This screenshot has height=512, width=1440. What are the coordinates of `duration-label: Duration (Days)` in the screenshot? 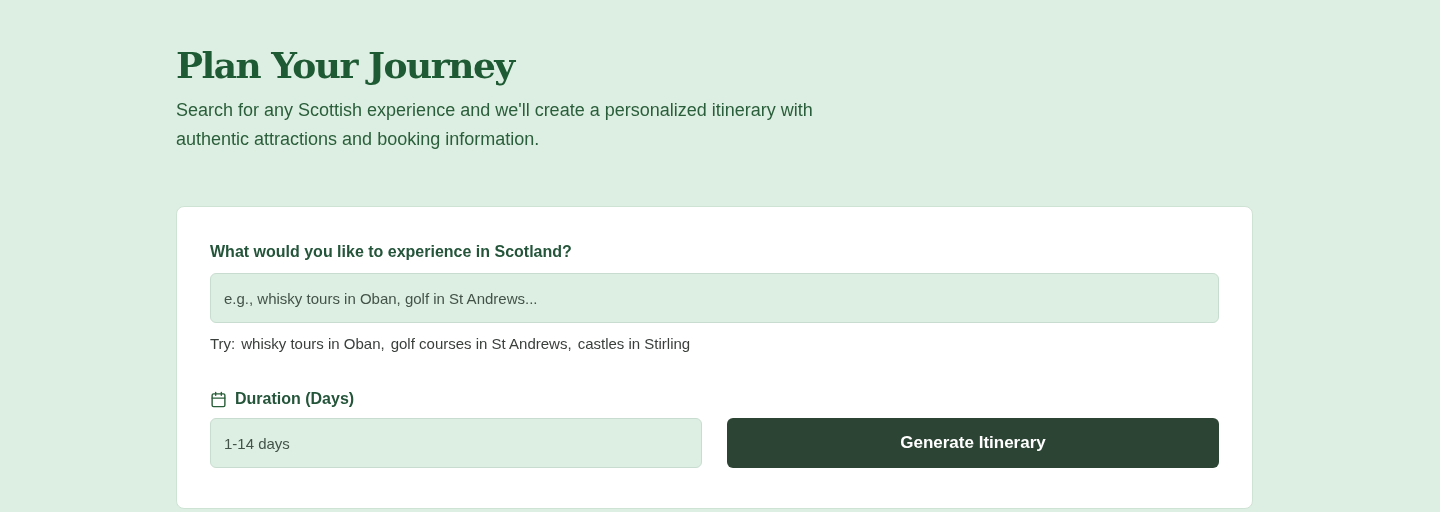 It's located at (295, 399).